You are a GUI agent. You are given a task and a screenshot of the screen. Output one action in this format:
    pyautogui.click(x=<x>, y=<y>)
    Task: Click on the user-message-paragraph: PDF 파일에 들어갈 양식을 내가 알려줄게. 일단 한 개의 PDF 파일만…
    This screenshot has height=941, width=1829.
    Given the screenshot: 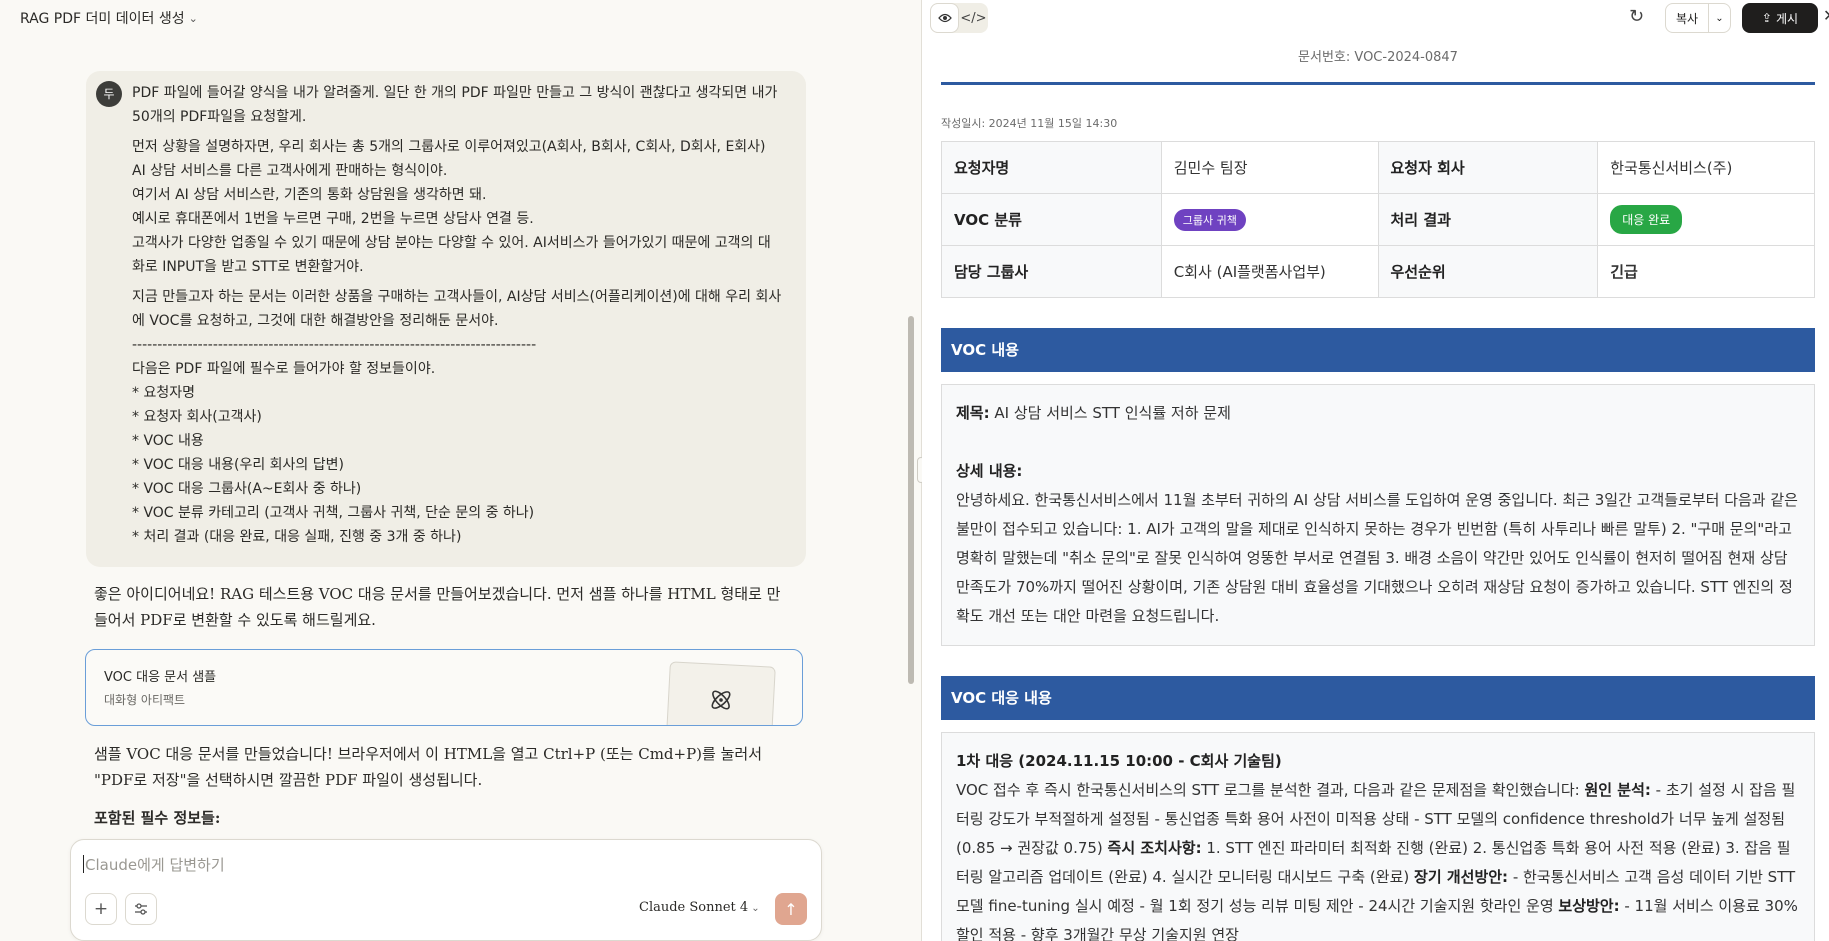 What is the action you would take?
    pyautogui.click(x=457, y=105)
    